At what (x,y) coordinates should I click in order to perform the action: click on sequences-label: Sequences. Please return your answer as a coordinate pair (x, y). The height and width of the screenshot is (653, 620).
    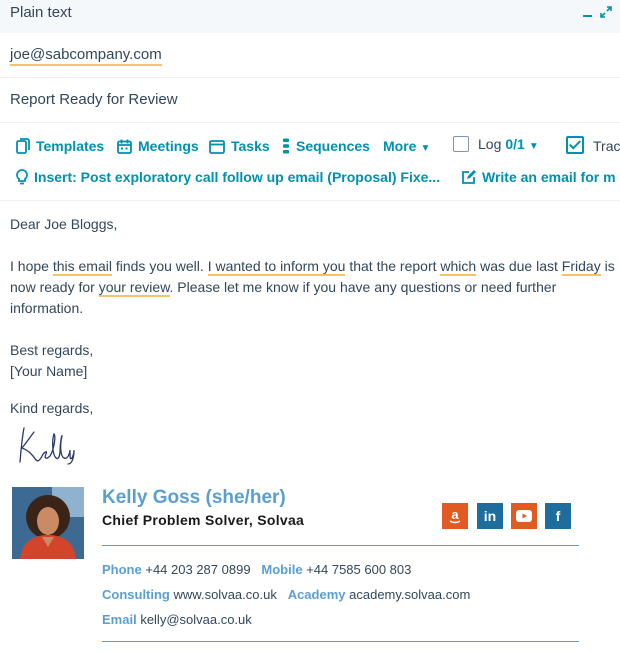
    Looking at the image, I should click on (333, 146).